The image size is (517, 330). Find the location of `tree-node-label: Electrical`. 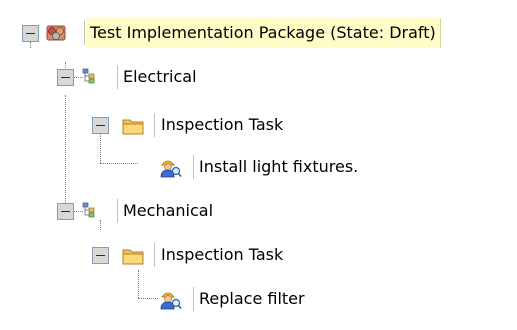

tree-node-label: Electrical is located at coordinates (160, 77).